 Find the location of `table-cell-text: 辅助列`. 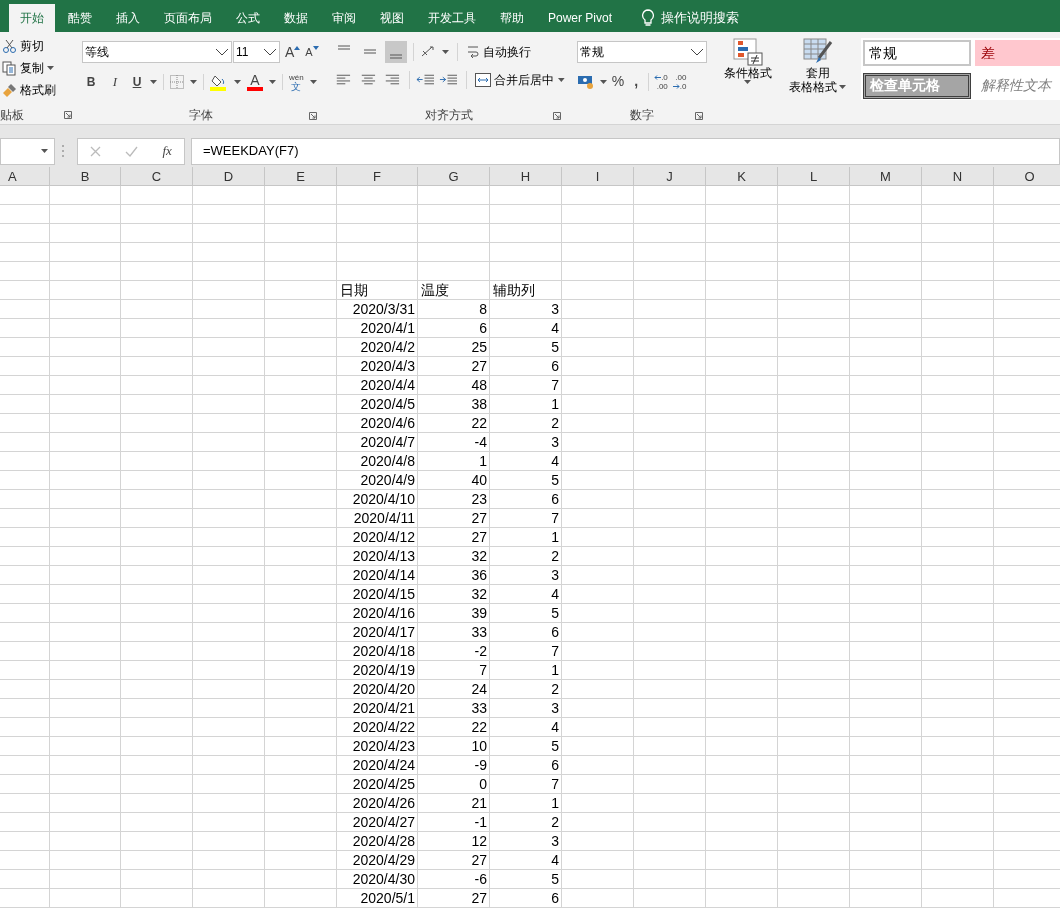

table-cell-text: 辅助列 is located at coordinates (514, 290).